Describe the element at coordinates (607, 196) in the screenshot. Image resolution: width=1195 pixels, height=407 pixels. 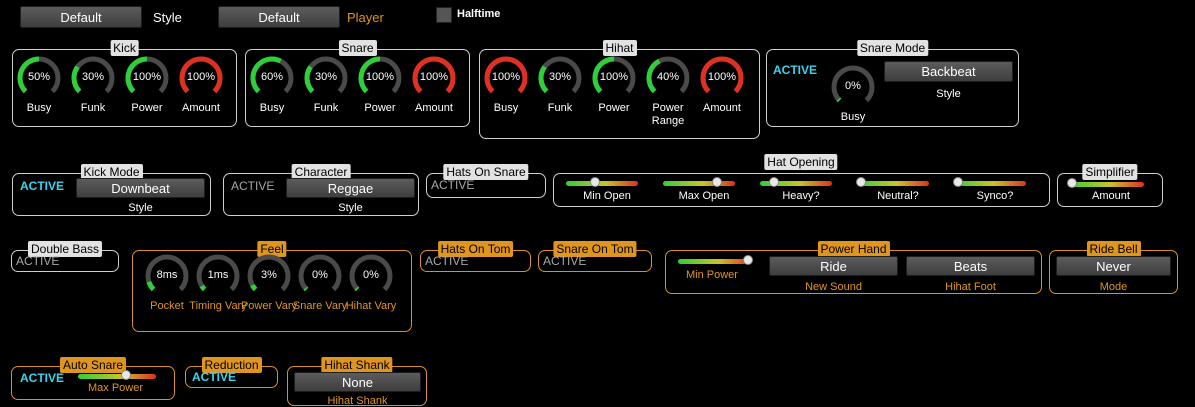
I see `hat-opening-slider-label: Min Open` at that location.